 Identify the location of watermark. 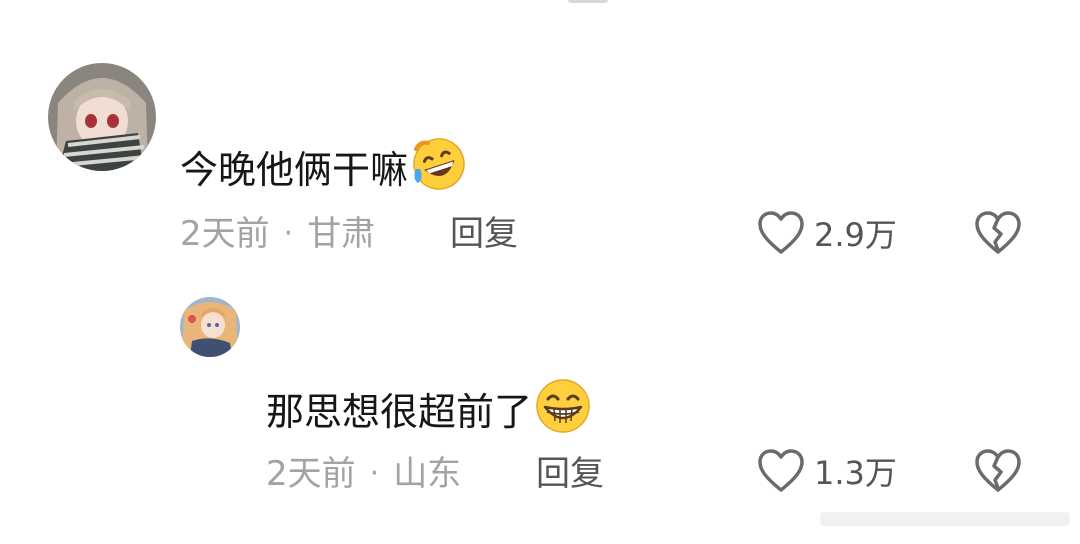
(945, 519).